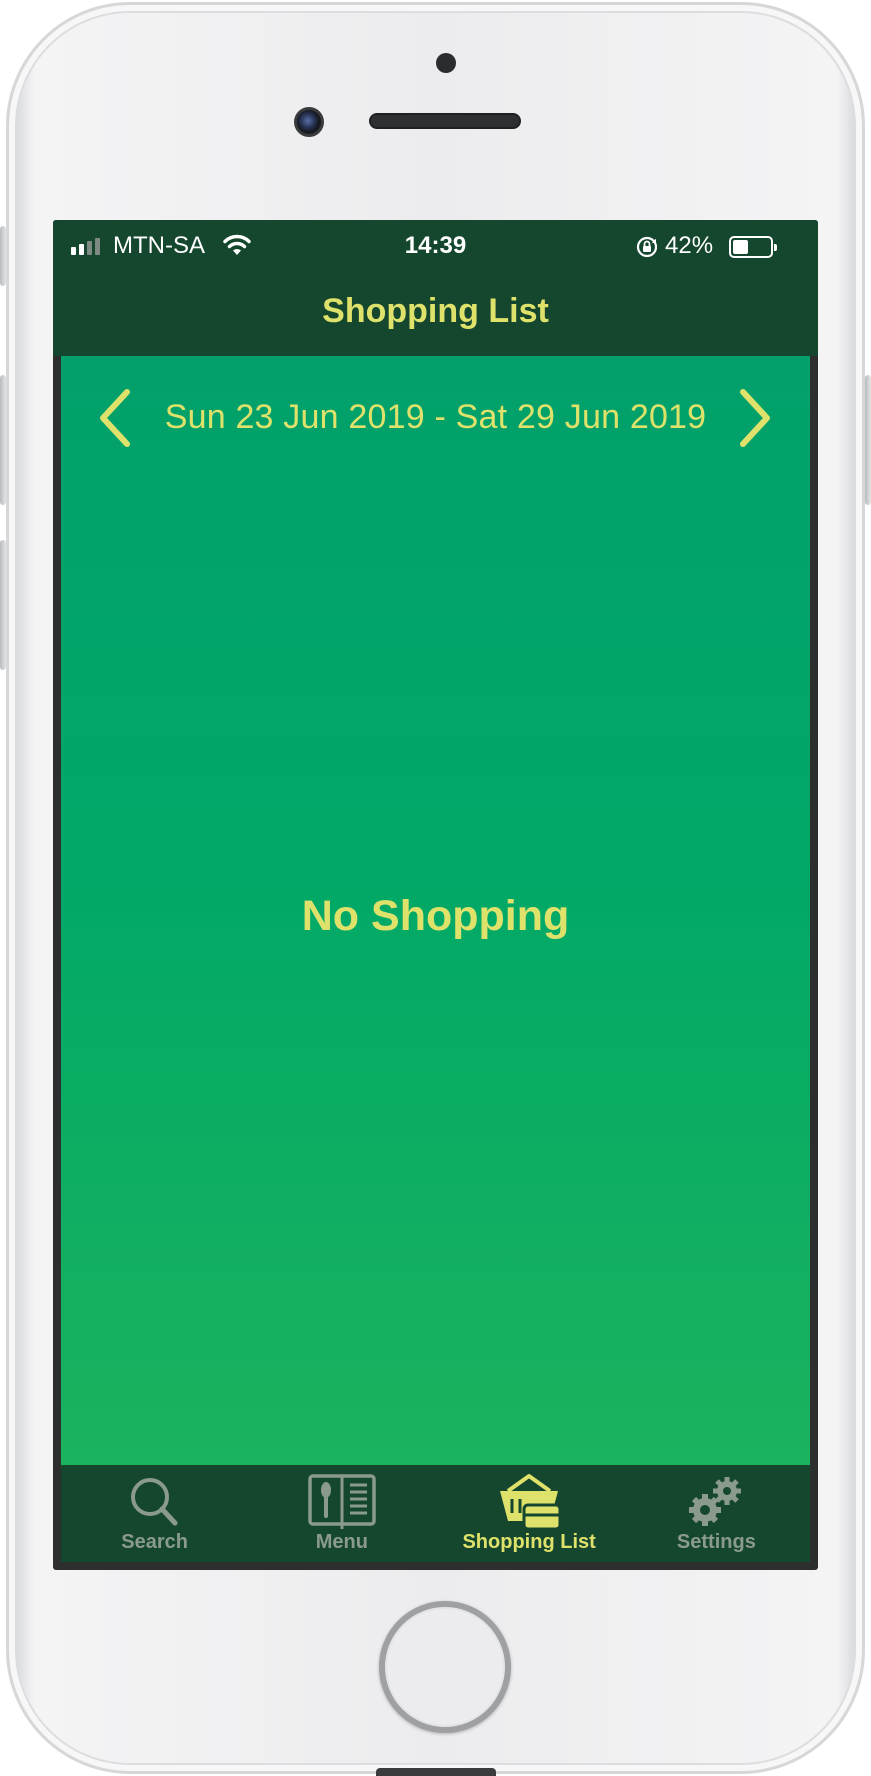  I want to click on volume-up-button, so click(3, 440).